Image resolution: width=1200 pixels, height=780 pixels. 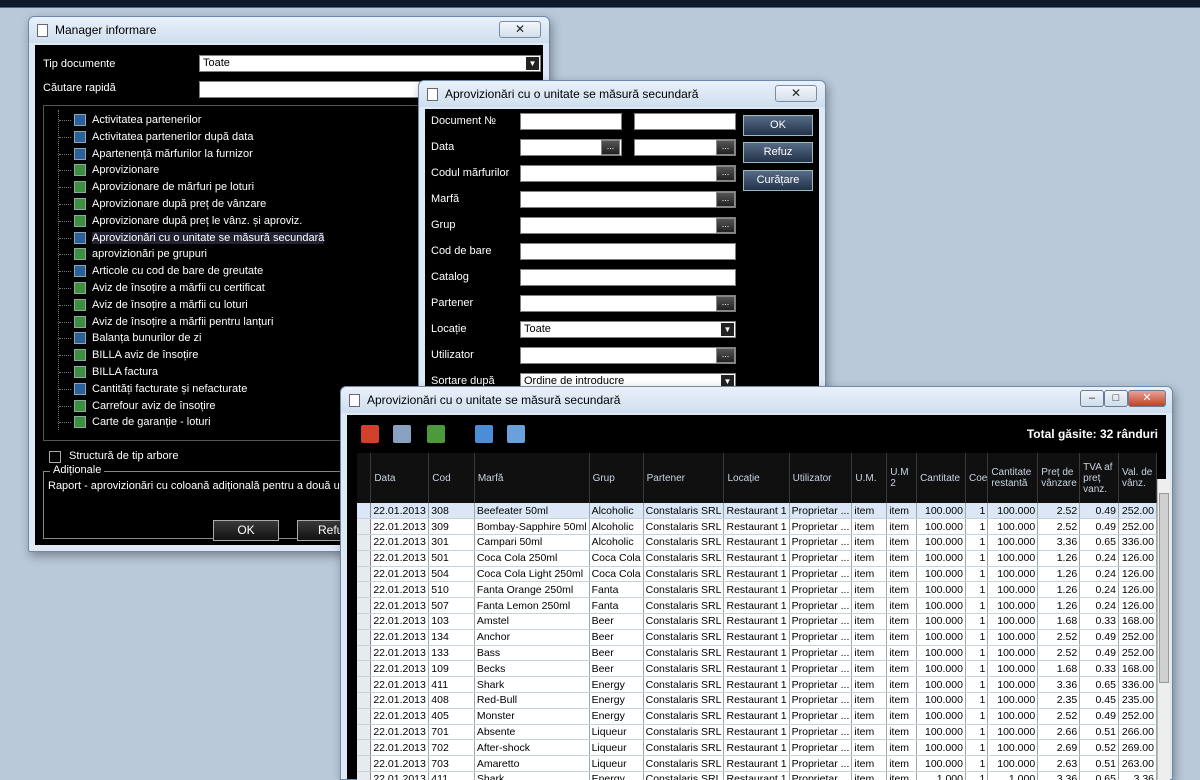 I want to click on tree-item: Apartenență mărfurilor la furnizor, so click(x=163, y=154).